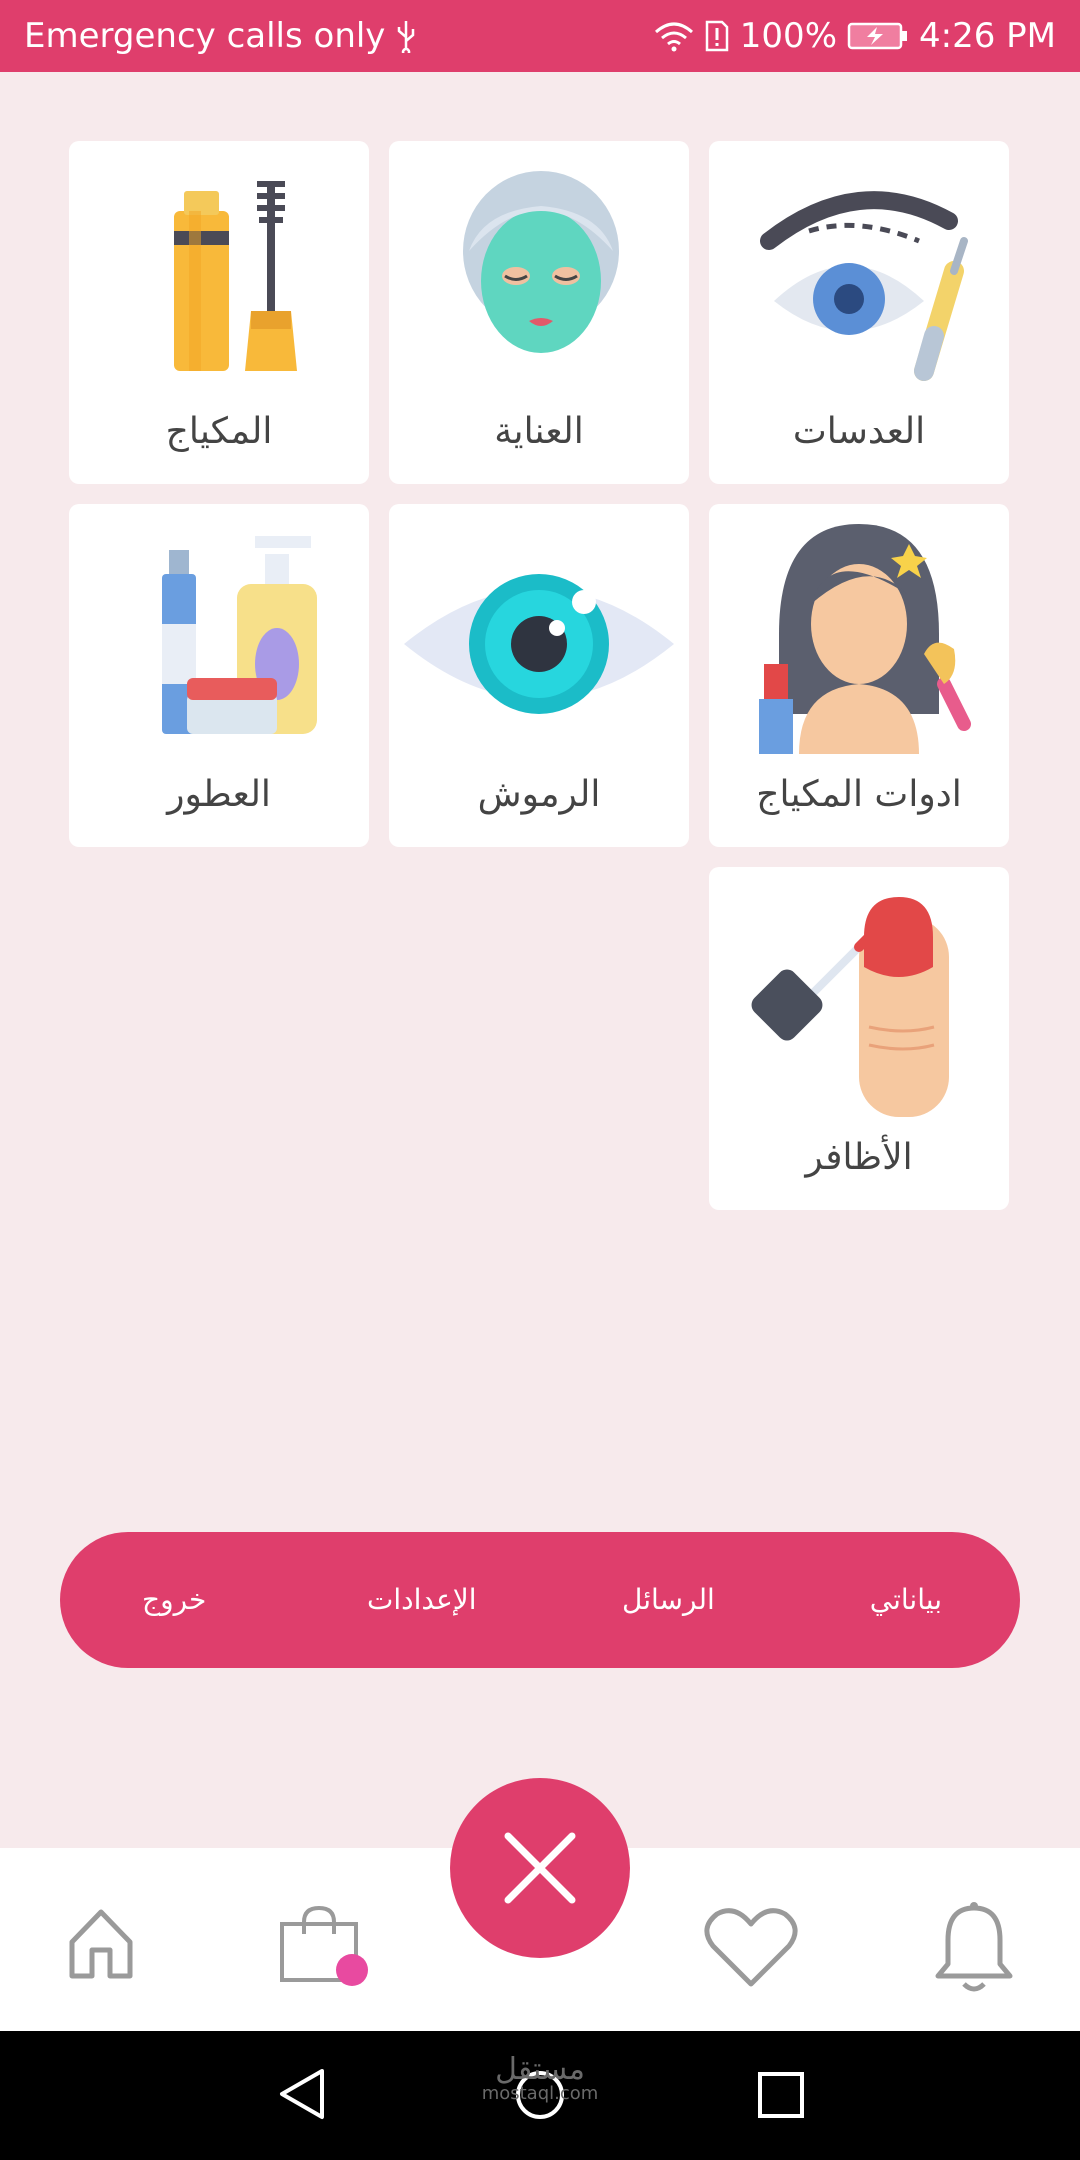  I want to click on sim-alert-icon, so click(717, 36).